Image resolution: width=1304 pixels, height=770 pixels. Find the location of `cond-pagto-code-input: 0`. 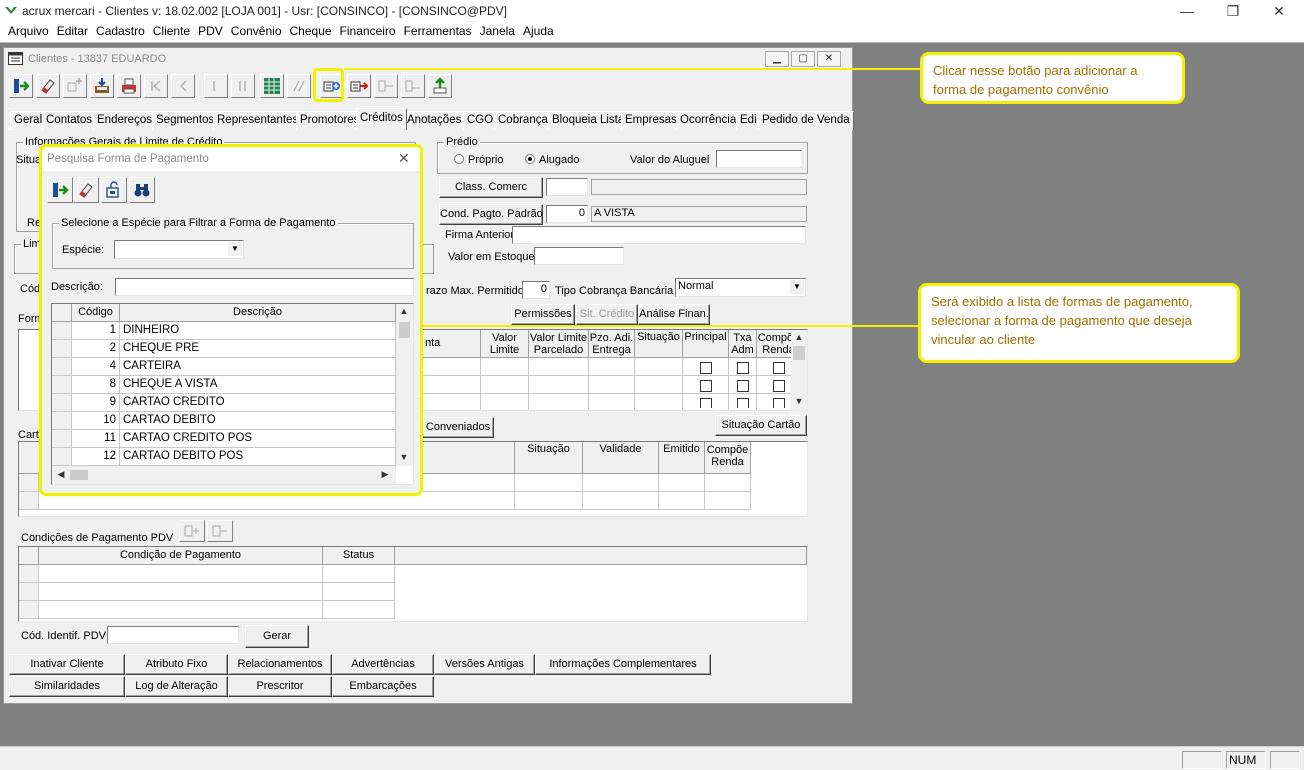

cond-pagto-code-input: 0 is located at coordinates (567, 214).